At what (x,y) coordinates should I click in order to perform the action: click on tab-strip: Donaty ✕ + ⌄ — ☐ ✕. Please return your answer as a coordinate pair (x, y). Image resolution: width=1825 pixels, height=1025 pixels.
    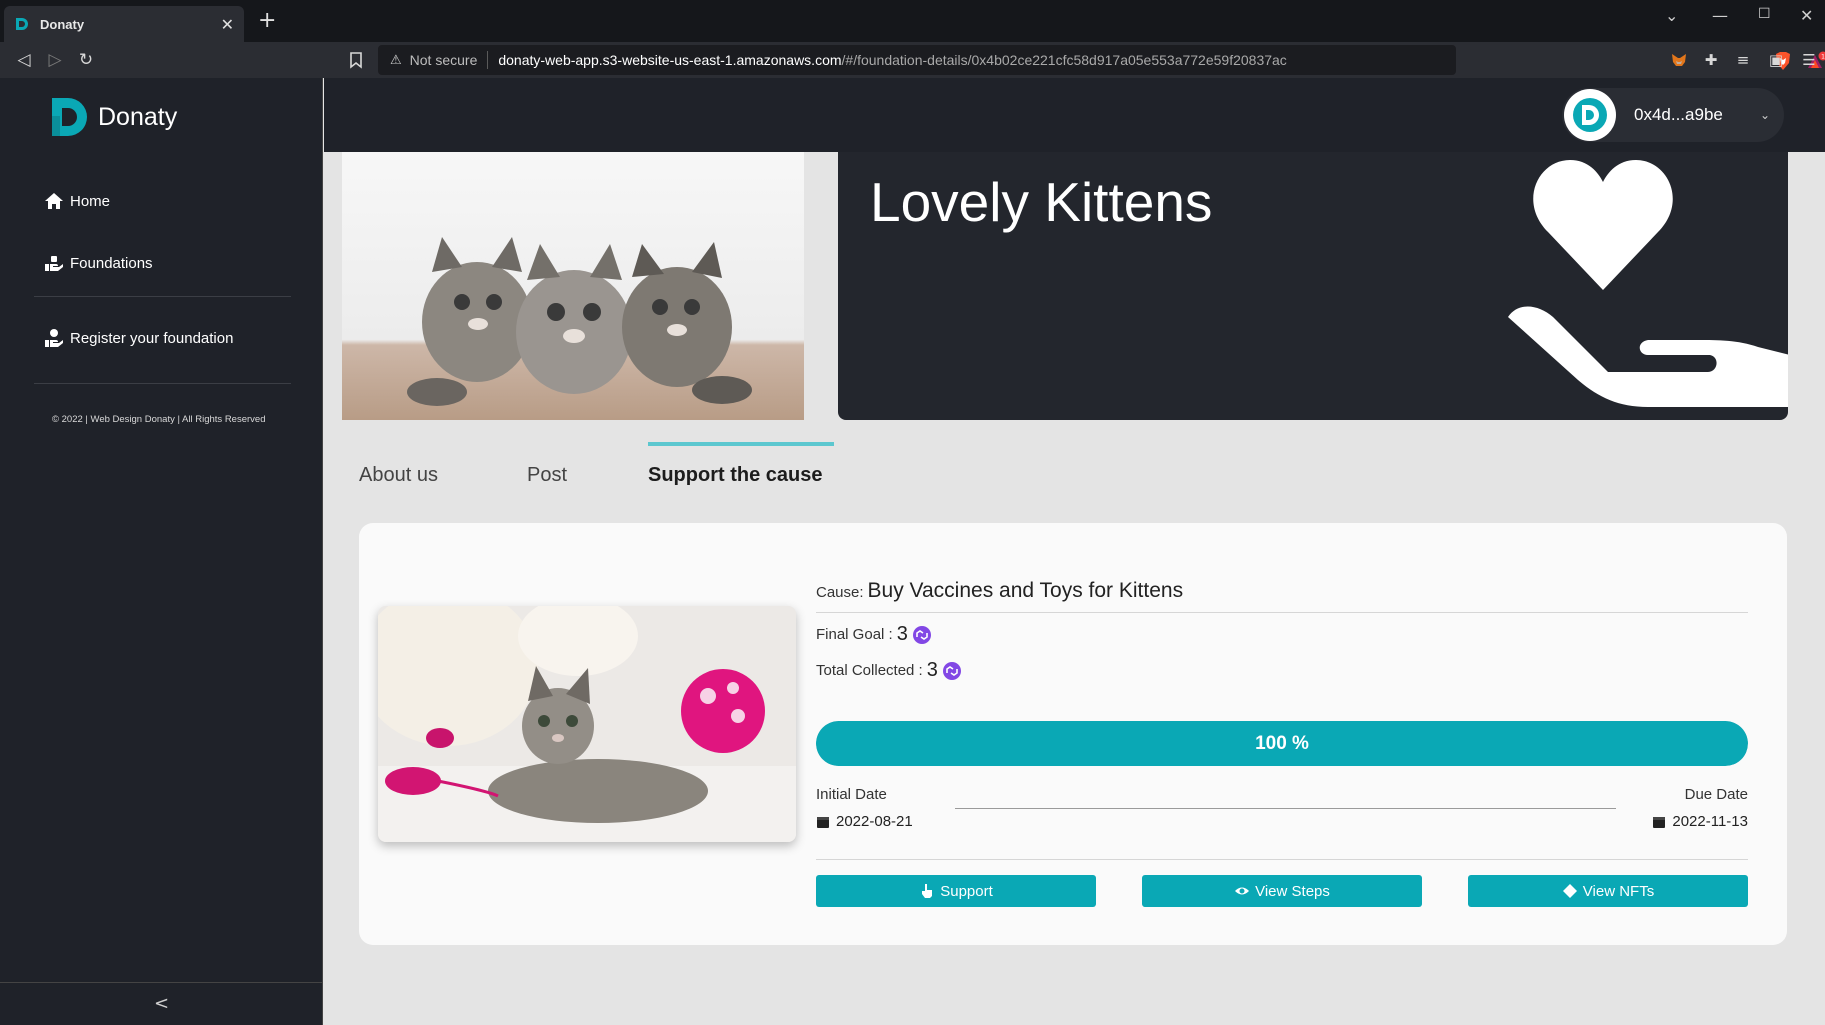
    Looking at the image, I should click on (912, 21).